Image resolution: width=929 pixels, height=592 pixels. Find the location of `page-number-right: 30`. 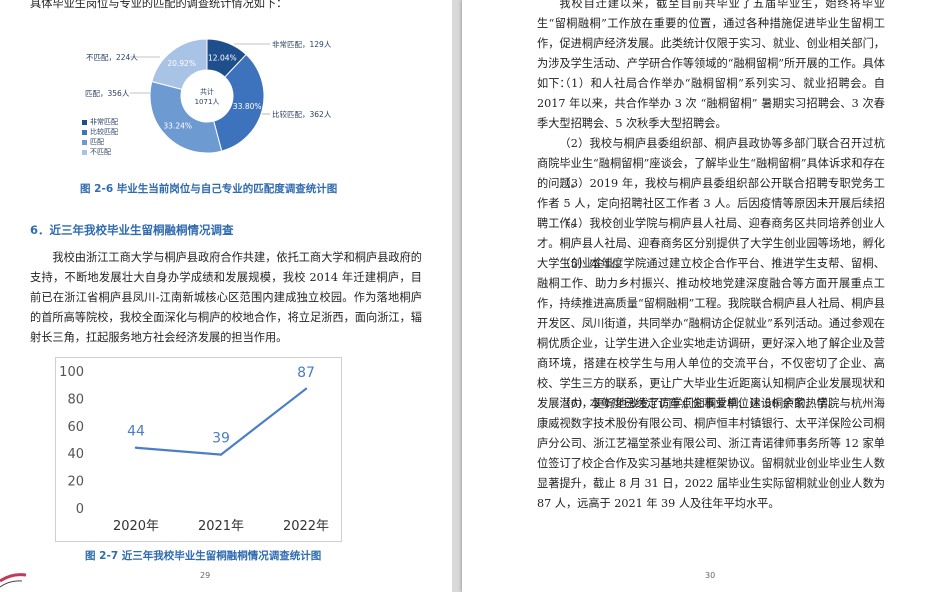

page-number-right: 30 is located at coordinates (710, 575).